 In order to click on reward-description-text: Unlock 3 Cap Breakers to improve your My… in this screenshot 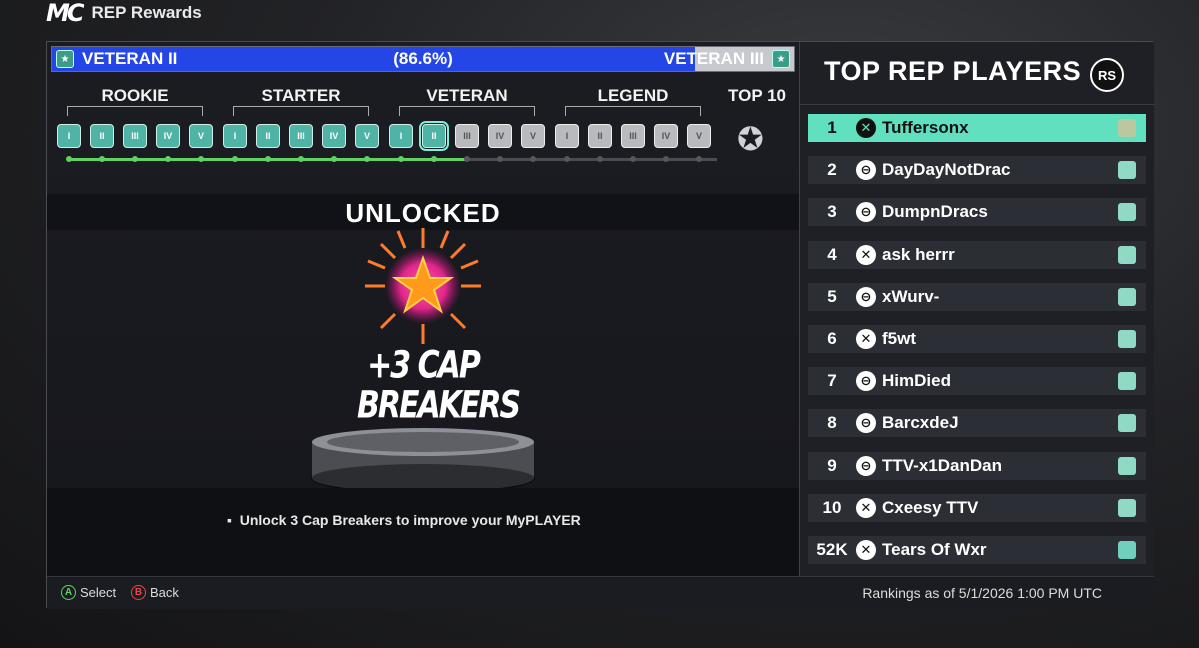, I will do `click(410, 520)`.